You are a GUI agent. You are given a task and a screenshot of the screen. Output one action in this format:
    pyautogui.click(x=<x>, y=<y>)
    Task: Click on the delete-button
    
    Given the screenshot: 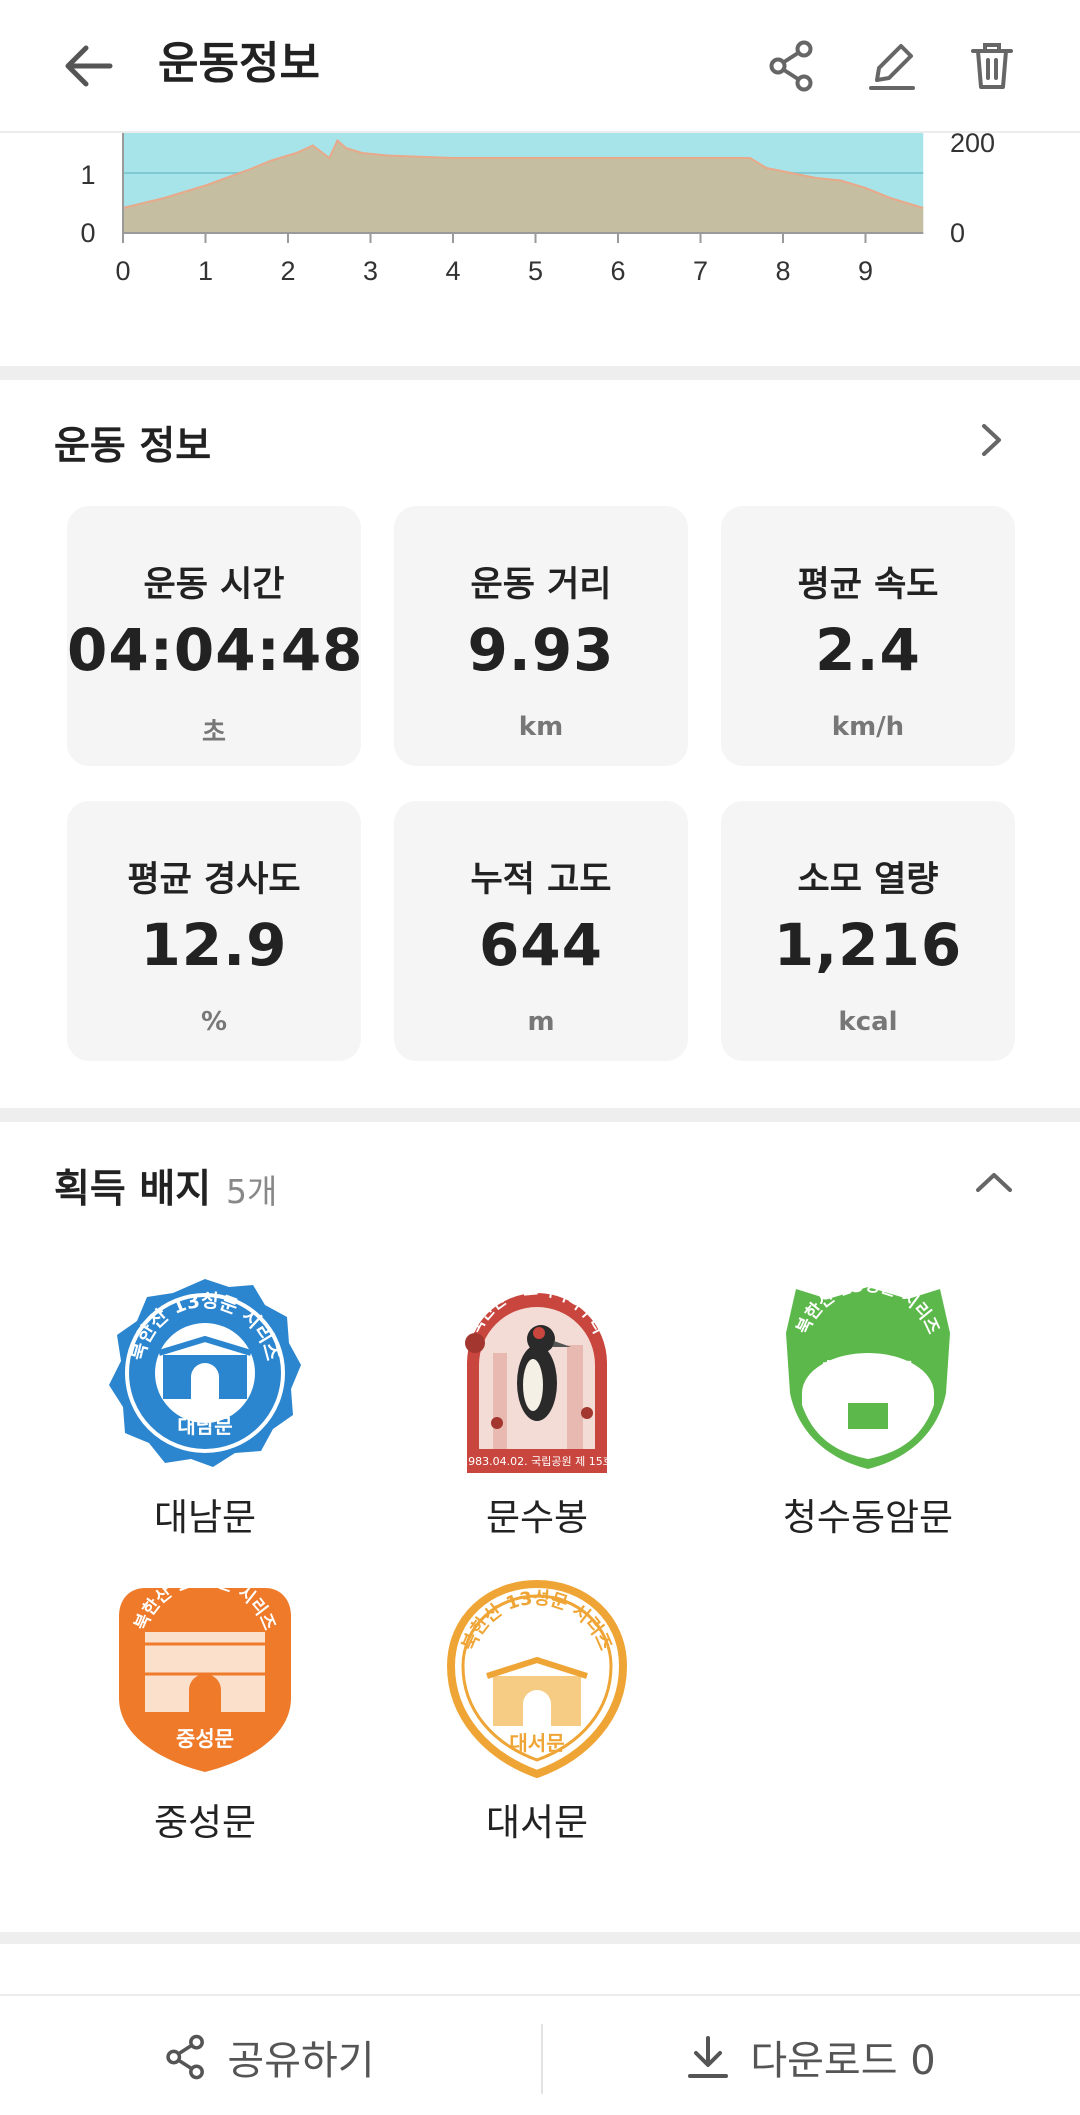 What is the action you would take?
    pyautogui.click(x=992, y=66)
    